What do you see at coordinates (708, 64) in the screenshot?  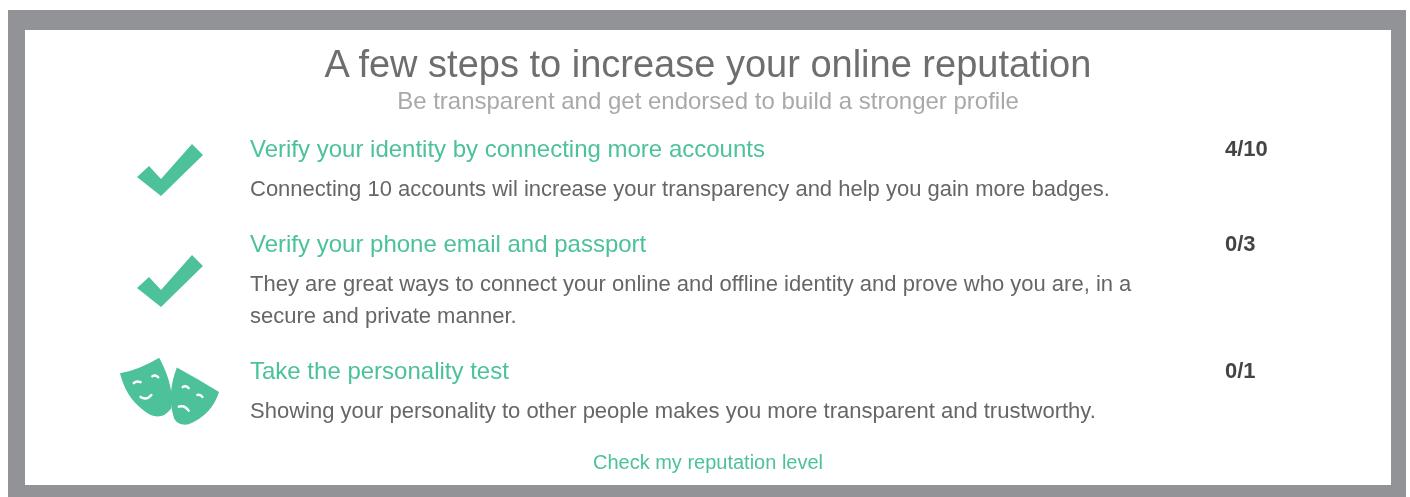 I see `page-title: A few steps to increase your online reputation` at bounding box center [708, 64].